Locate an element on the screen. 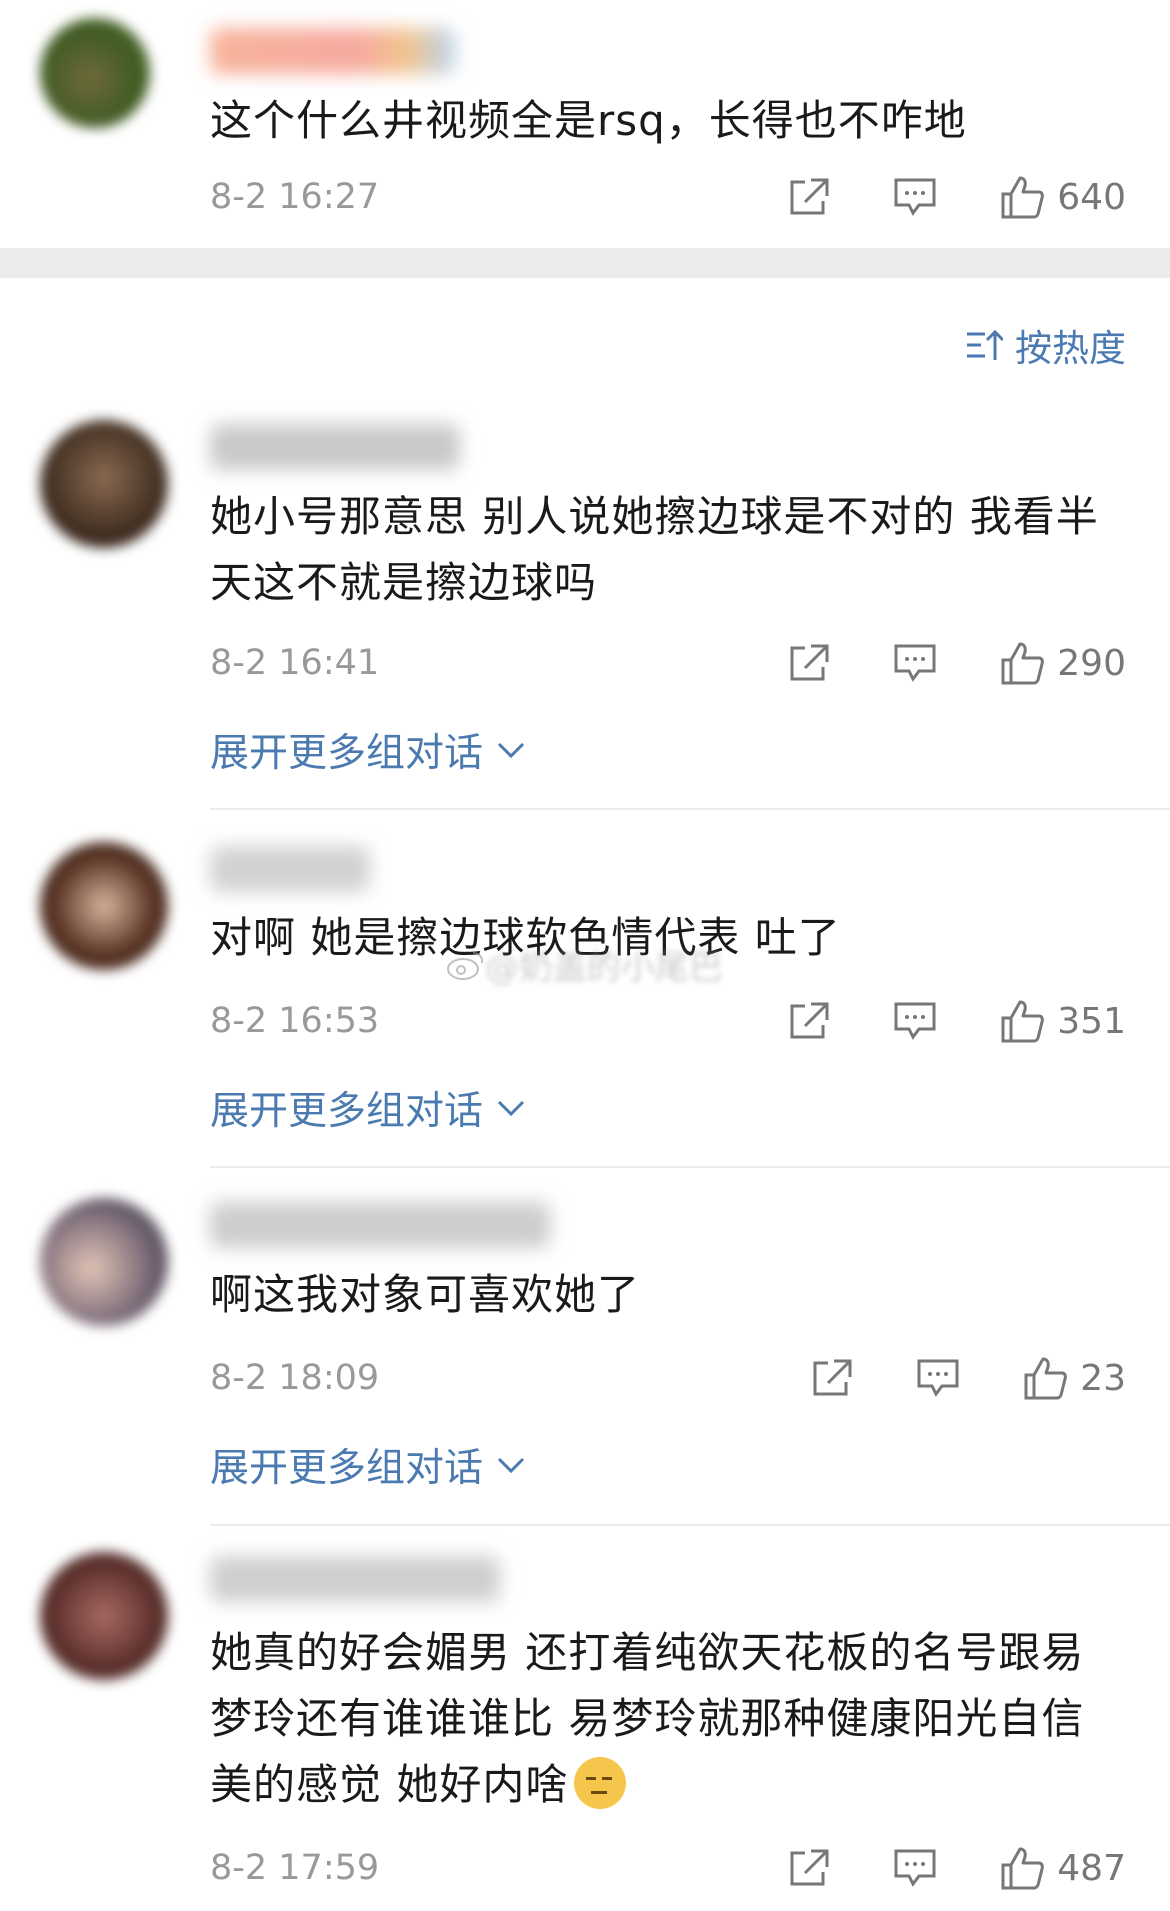  like-count: 640 is located at coordinates (1091, 197).